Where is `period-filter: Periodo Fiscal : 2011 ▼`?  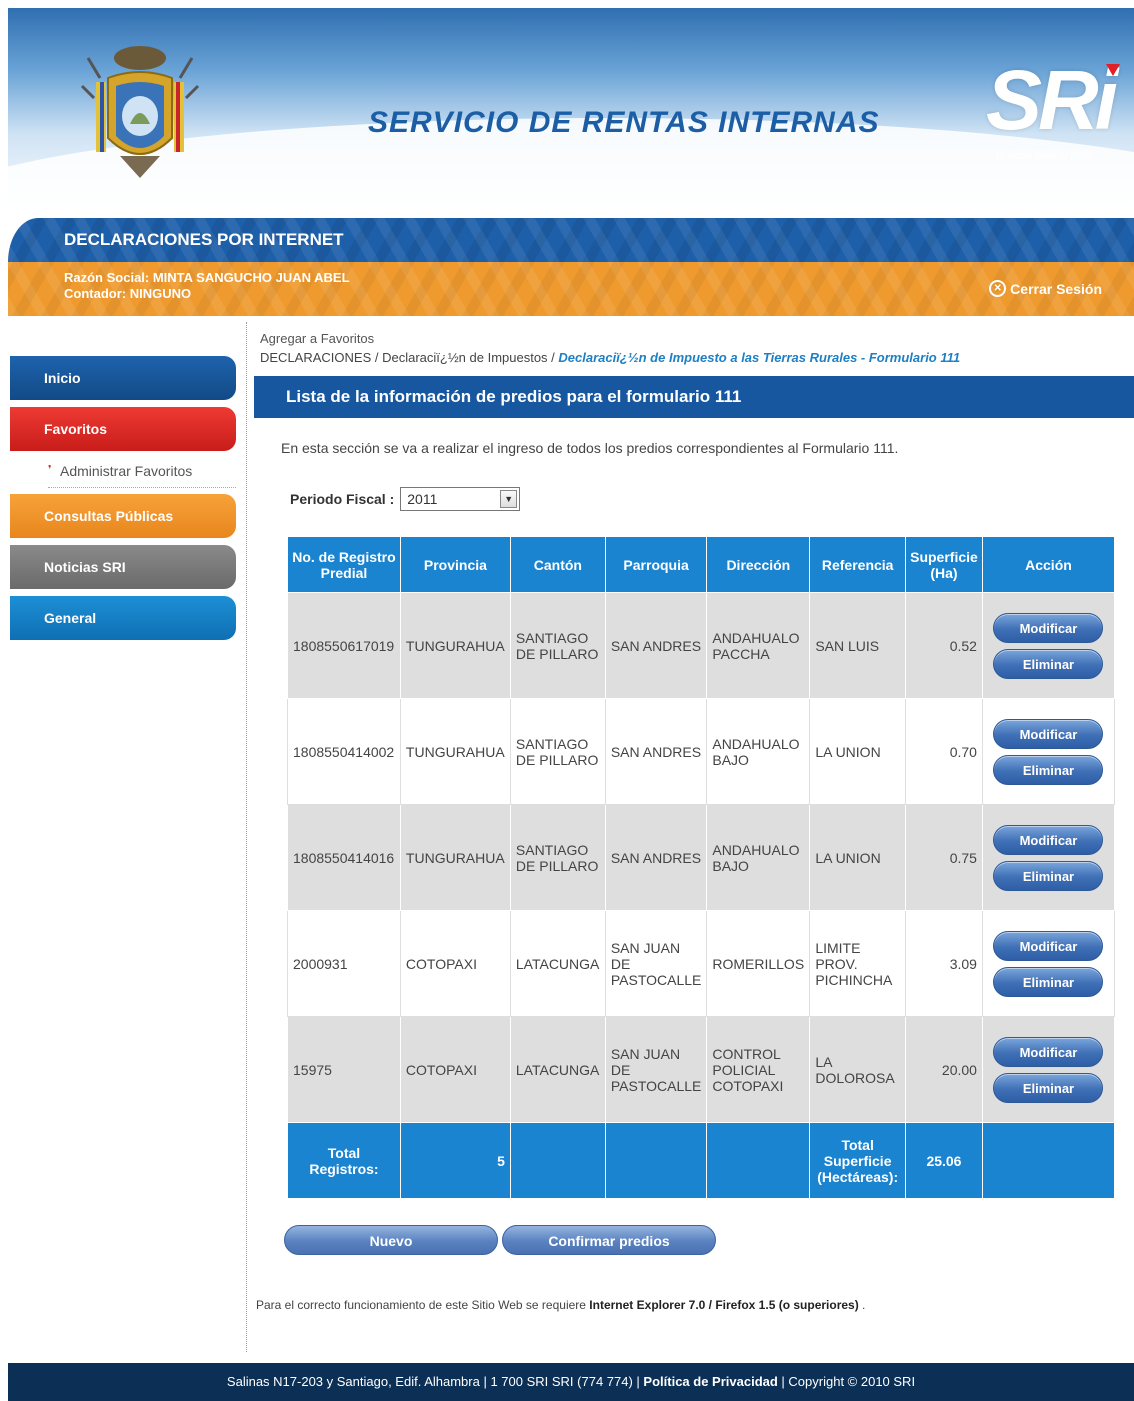
period-filter: Periodo Fiscal : 2011 ▼ is located at coordinates (405, 499).